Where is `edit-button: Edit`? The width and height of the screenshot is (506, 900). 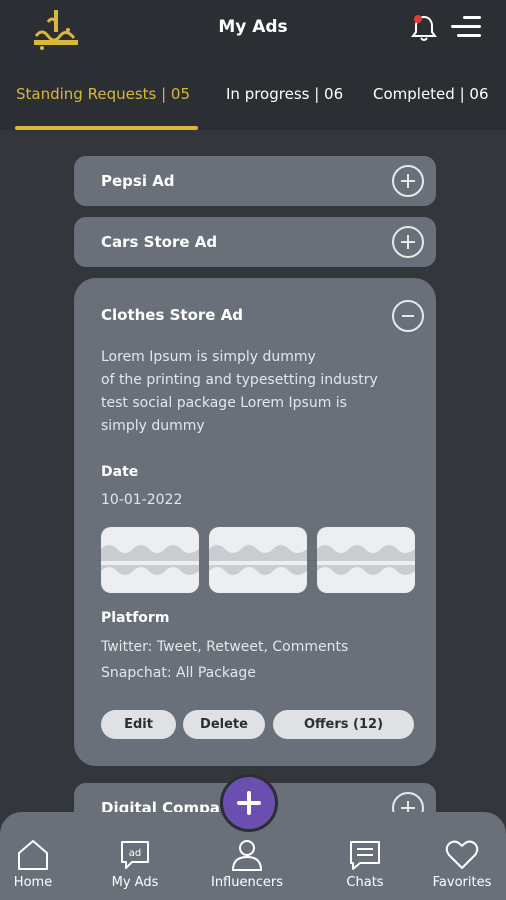
edit-button: Edit is located at coordinates (138, 724).